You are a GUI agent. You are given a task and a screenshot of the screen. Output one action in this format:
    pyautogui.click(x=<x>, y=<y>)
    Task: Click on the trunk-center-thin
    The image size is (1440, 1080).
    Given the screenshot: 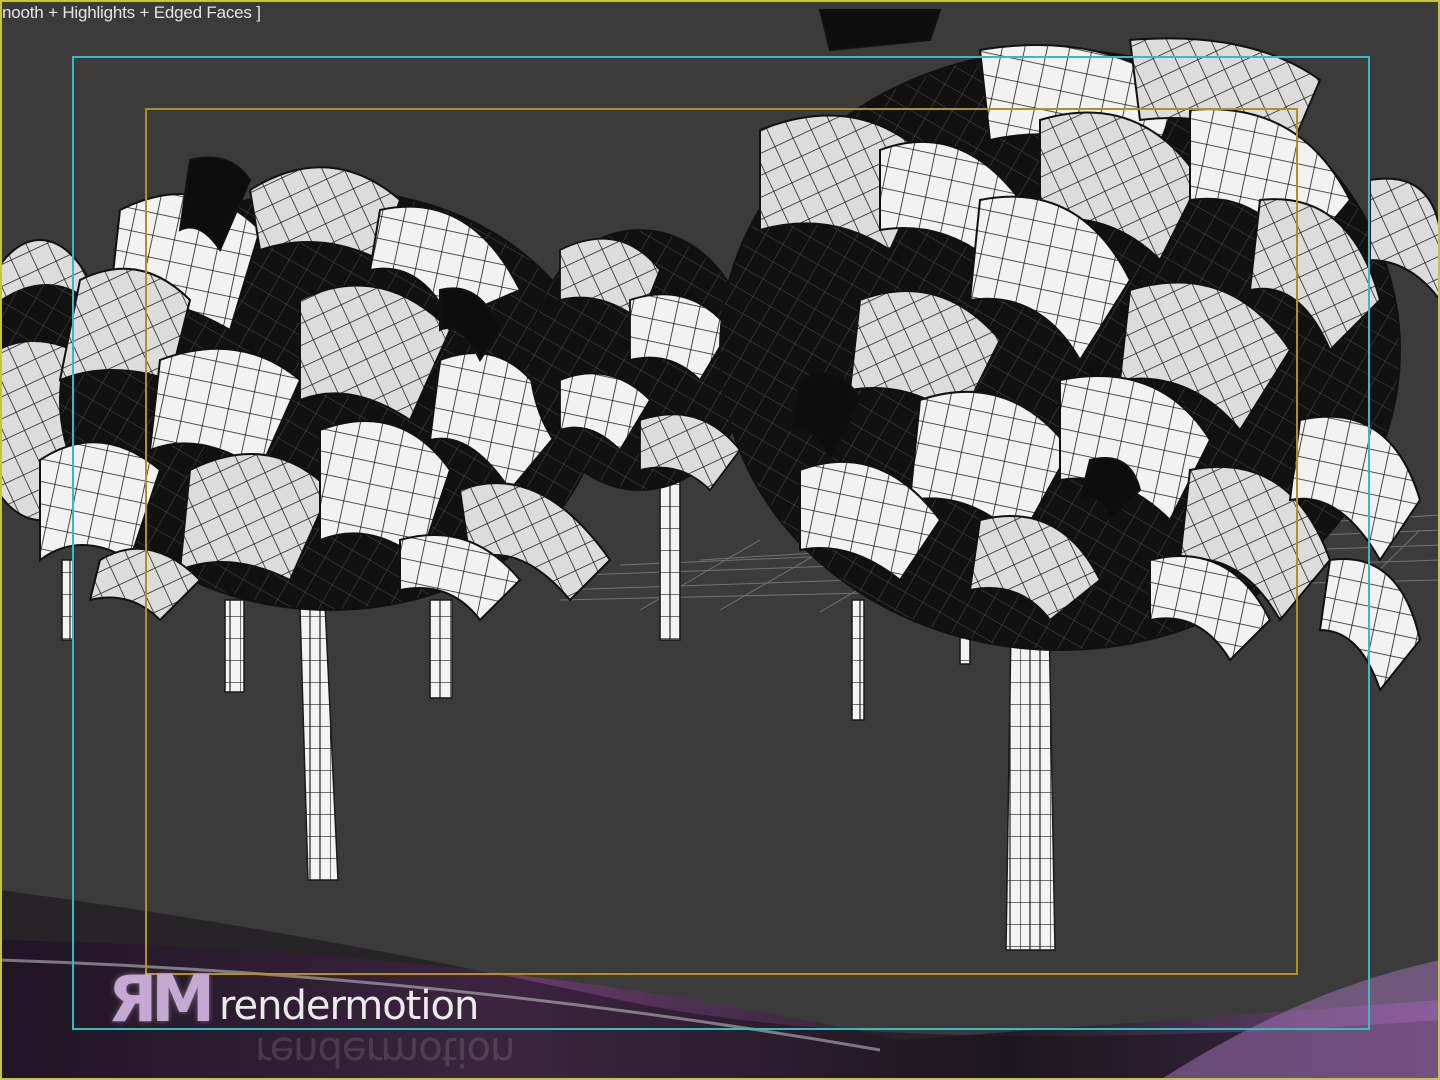 What is the action you would take?
    pyautogui.click(x=858, y=660)
    